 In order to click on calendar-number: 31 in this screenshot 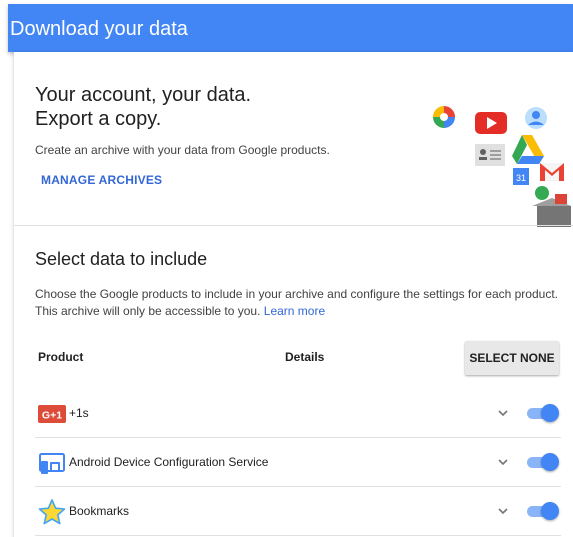, I will do `click(521, 178)`.